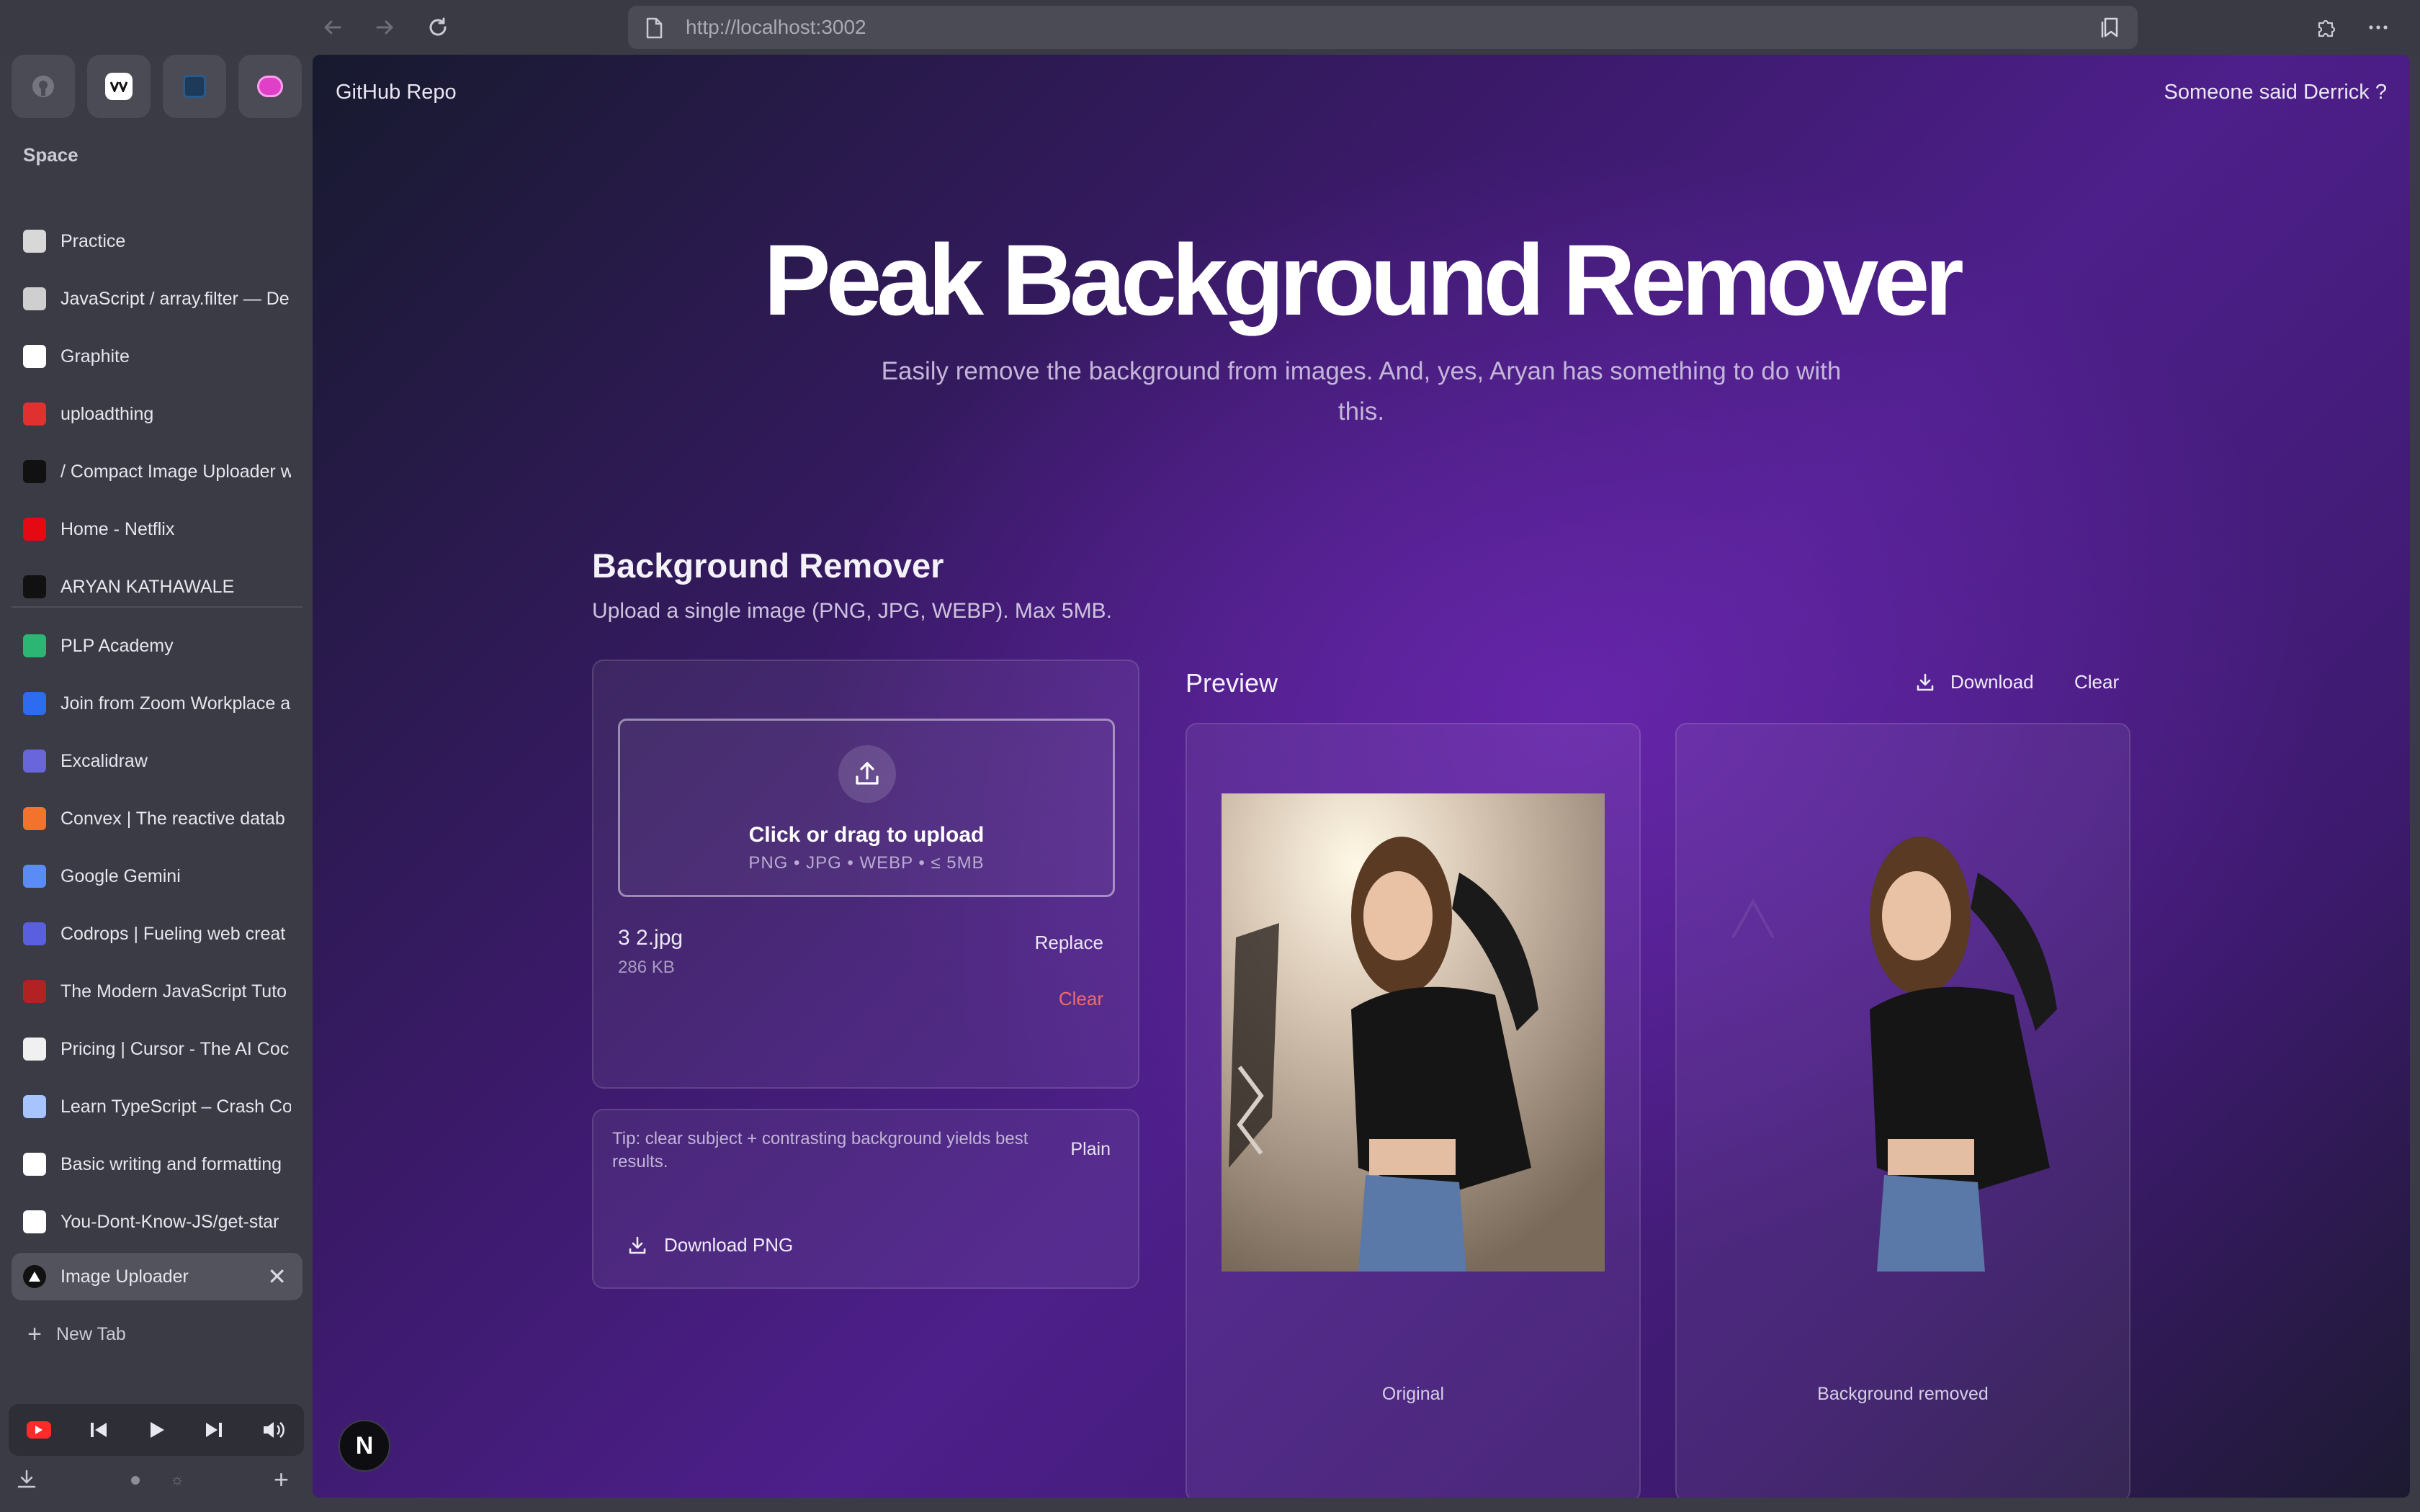 This screenshot has height=1512, width=2420. I want to click on sidebar-tab: / Compact Image Uploader w, so click(157, 471).